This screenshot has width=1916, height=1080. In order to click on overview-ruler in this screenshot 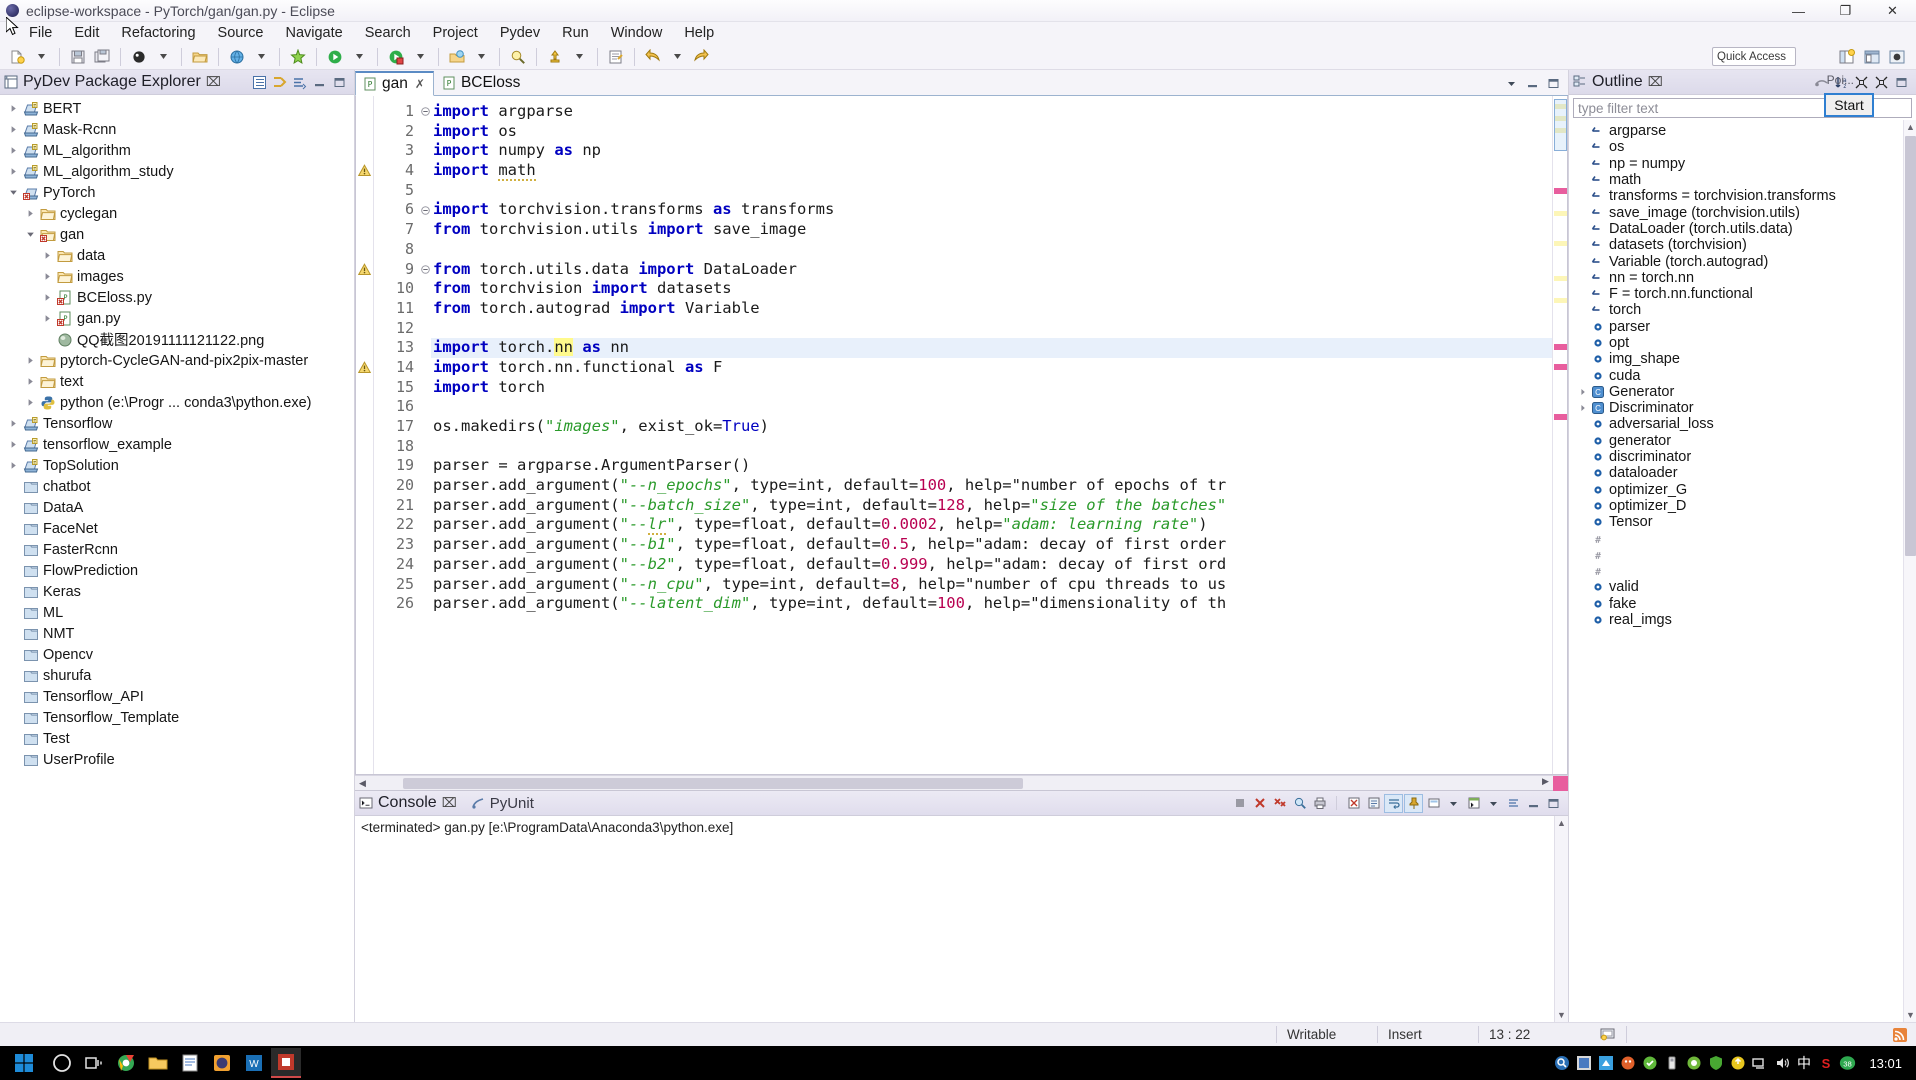, I will do `click(1559, 435)`.